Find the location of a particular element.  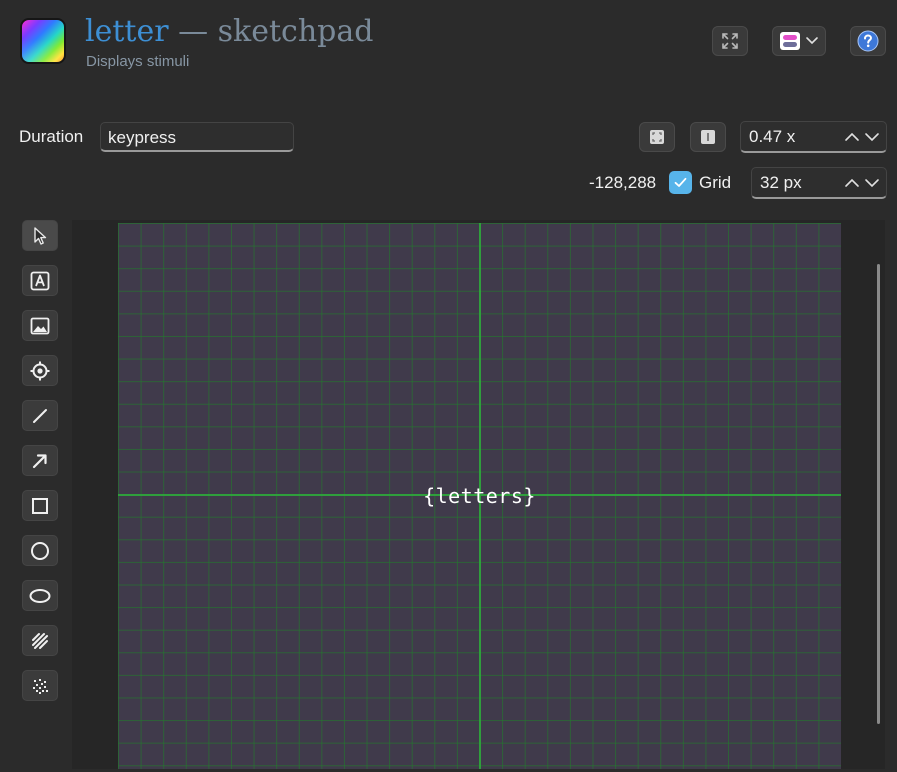

checkmark-icon is located at coordinates (680, 182).